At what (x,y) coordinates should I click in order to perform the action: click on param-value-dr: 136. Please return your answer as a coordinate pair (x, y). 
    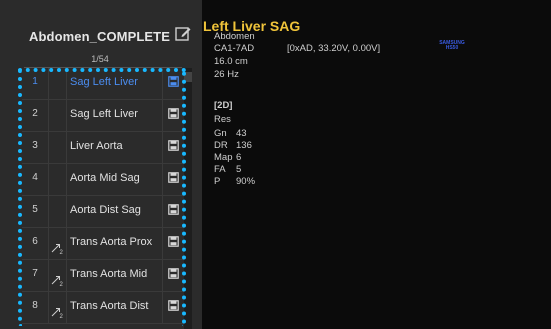
    Looking at the image, I should click on (244, 145).